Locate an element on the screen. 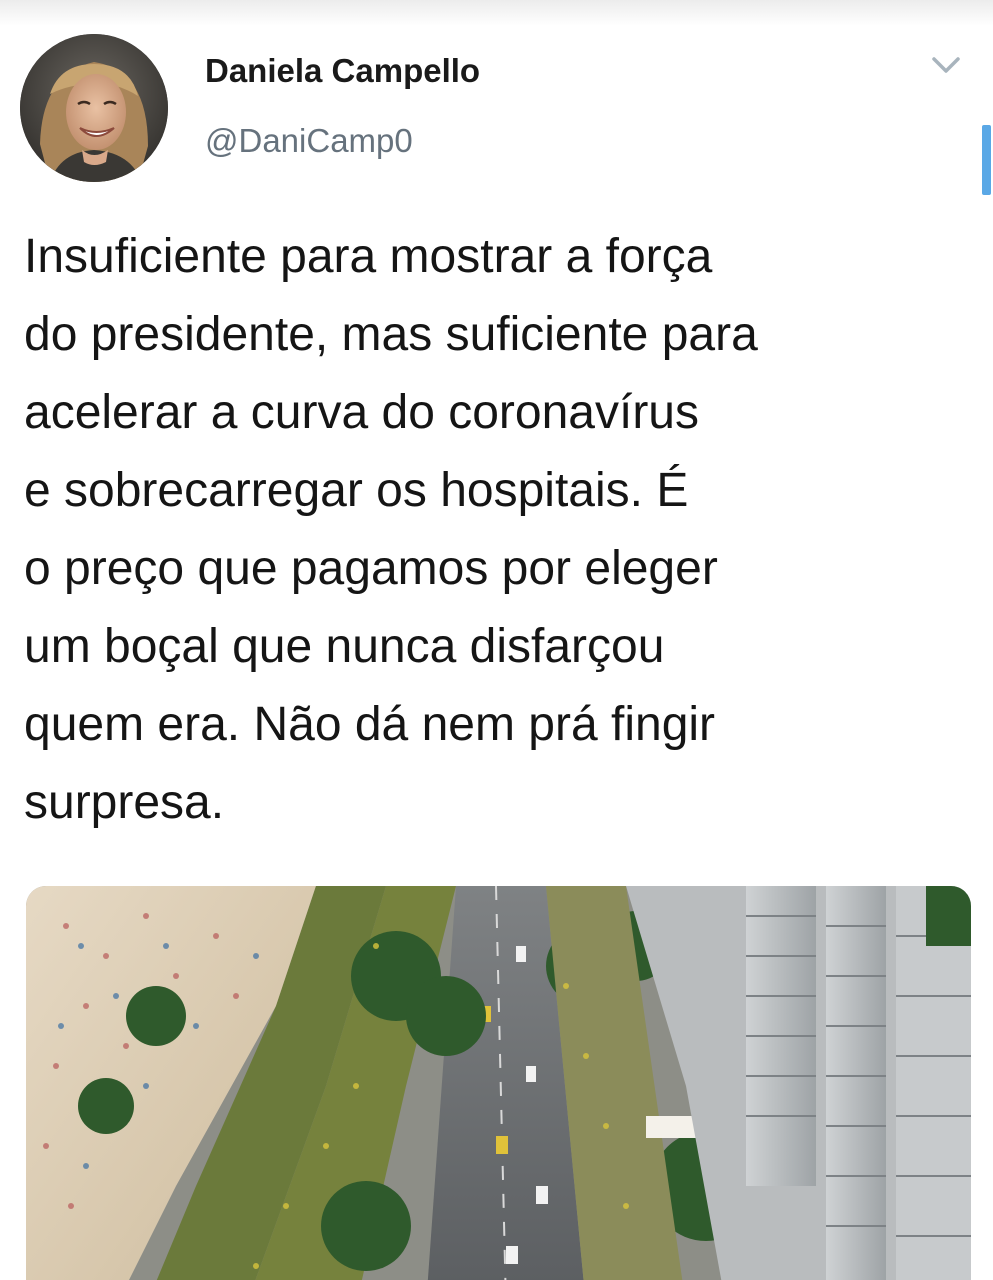 This screenshot has height=1280, width=993. author-handle: @DaniCamp0 is located at coordinates (309, 141).